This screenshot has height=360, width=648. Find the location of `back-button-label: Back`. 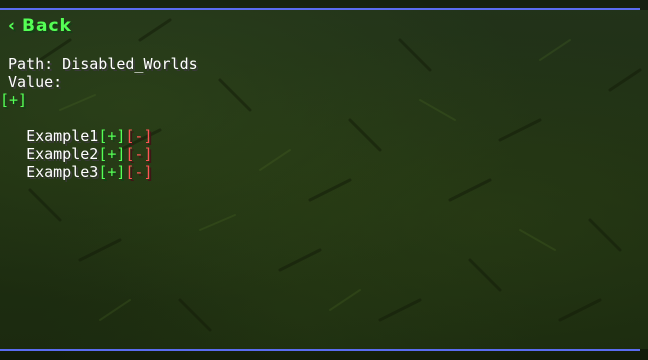

back-button-label: Back is located at coordinates (47, 26).